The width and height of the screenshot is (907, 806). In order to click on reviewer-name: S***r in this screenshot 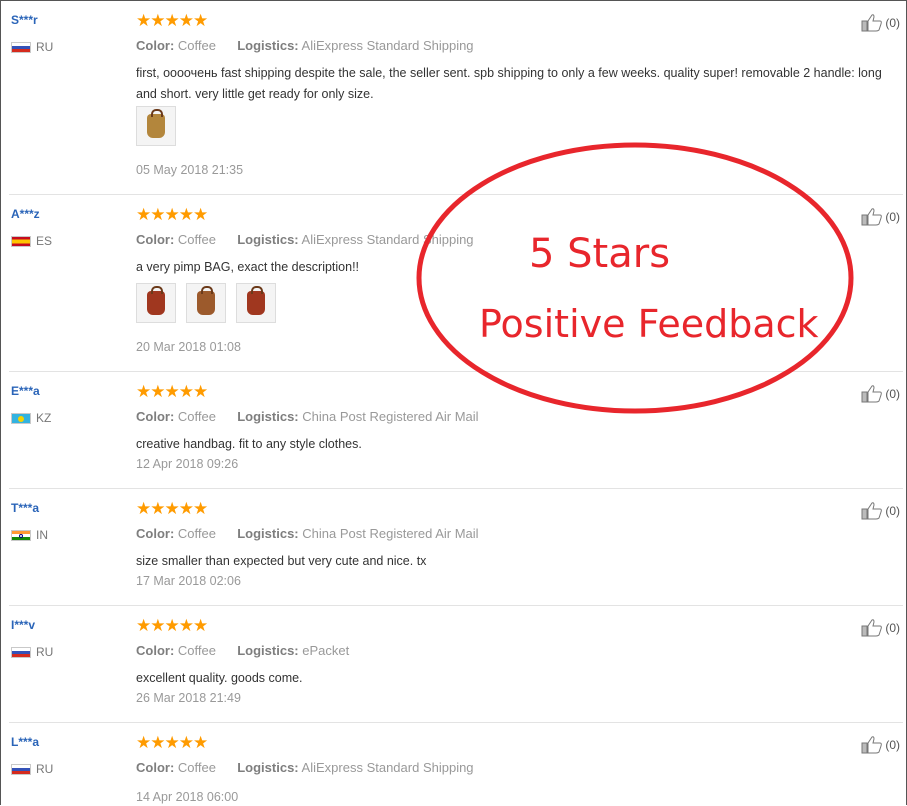, I will do `click(24, 20)`.